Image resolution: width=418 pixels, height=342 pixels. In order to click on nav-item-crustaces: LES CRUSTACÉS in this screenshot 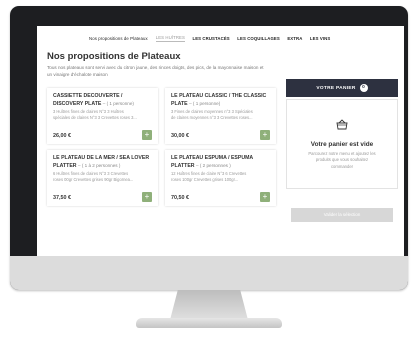, I will do `click(210, 38)`.